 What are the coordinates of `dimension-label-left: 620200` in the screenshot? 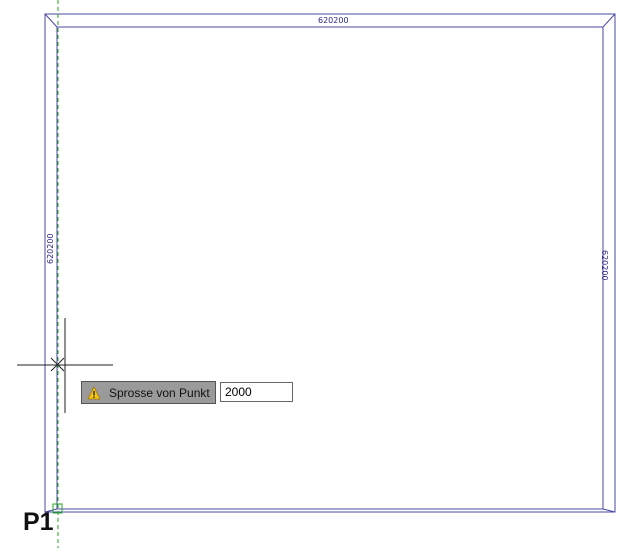 It's located at (50, 248).